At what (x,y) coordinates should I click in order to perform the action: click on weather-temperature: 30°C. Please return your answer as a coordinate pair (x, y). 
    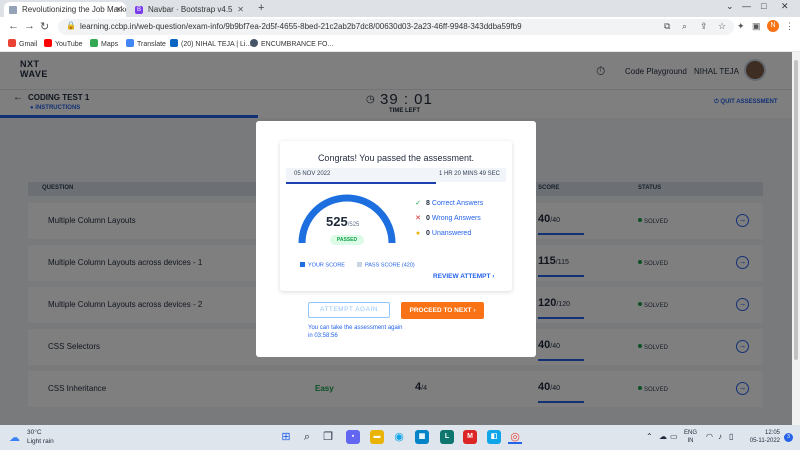
    Looking at the image, I should click on (34, 432).